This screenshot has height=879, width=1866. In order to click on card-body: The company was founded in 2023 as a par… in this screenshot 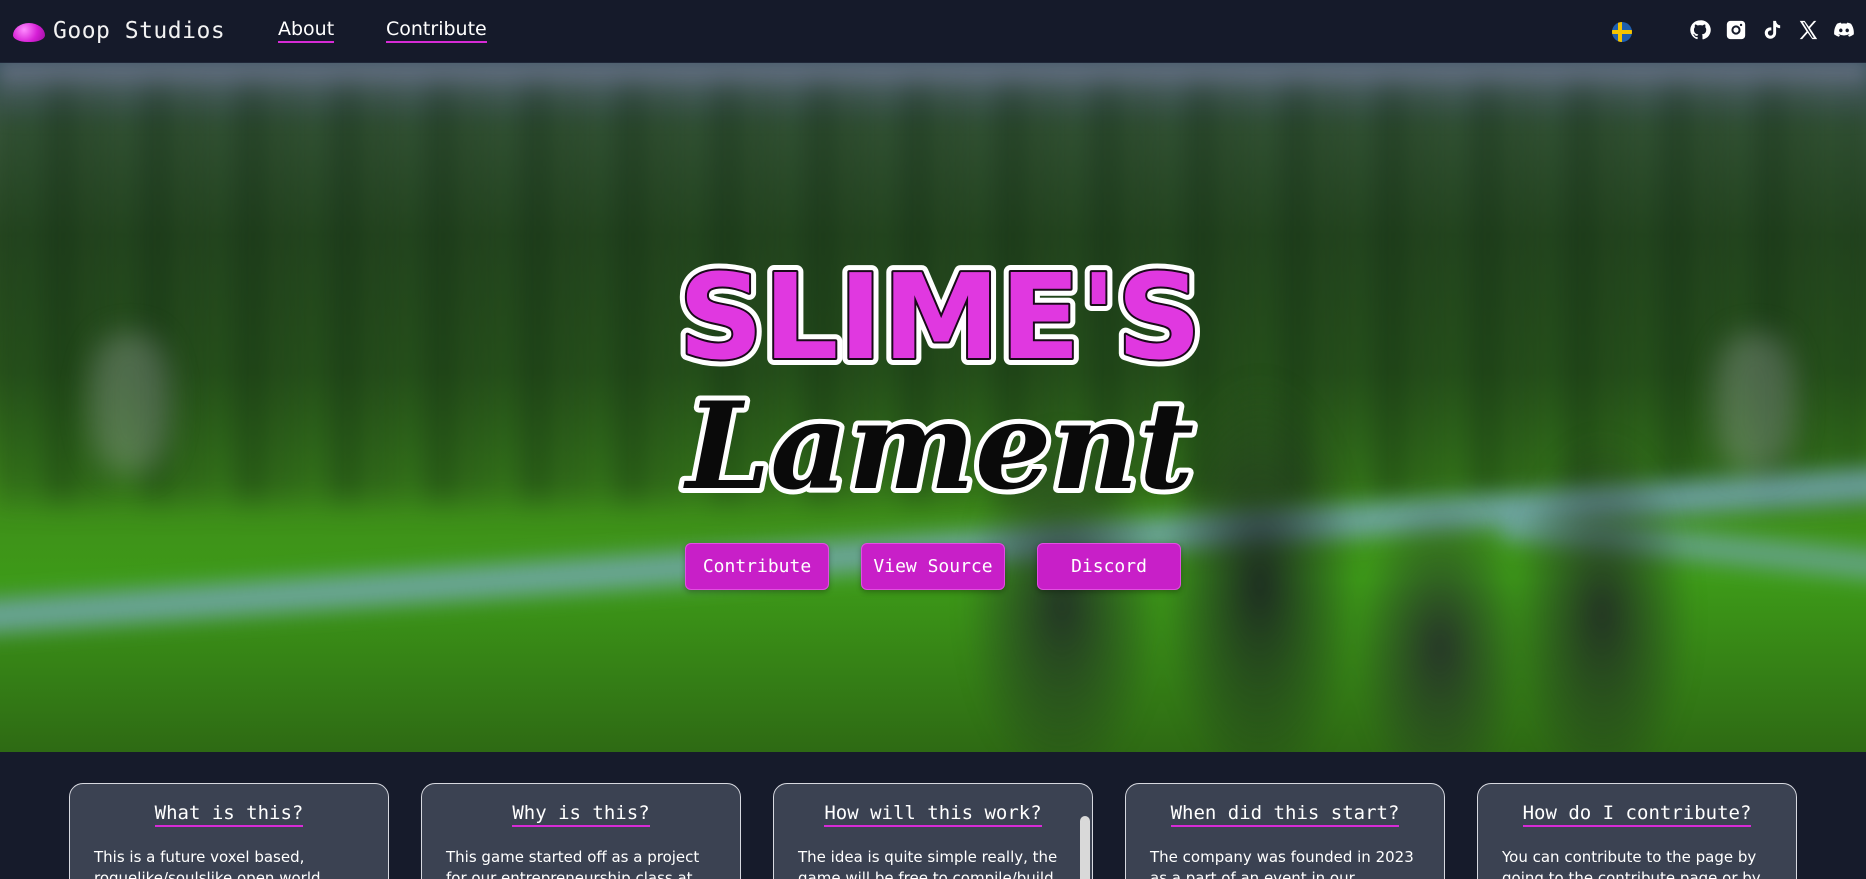, I will do `click(1282, 863)`.